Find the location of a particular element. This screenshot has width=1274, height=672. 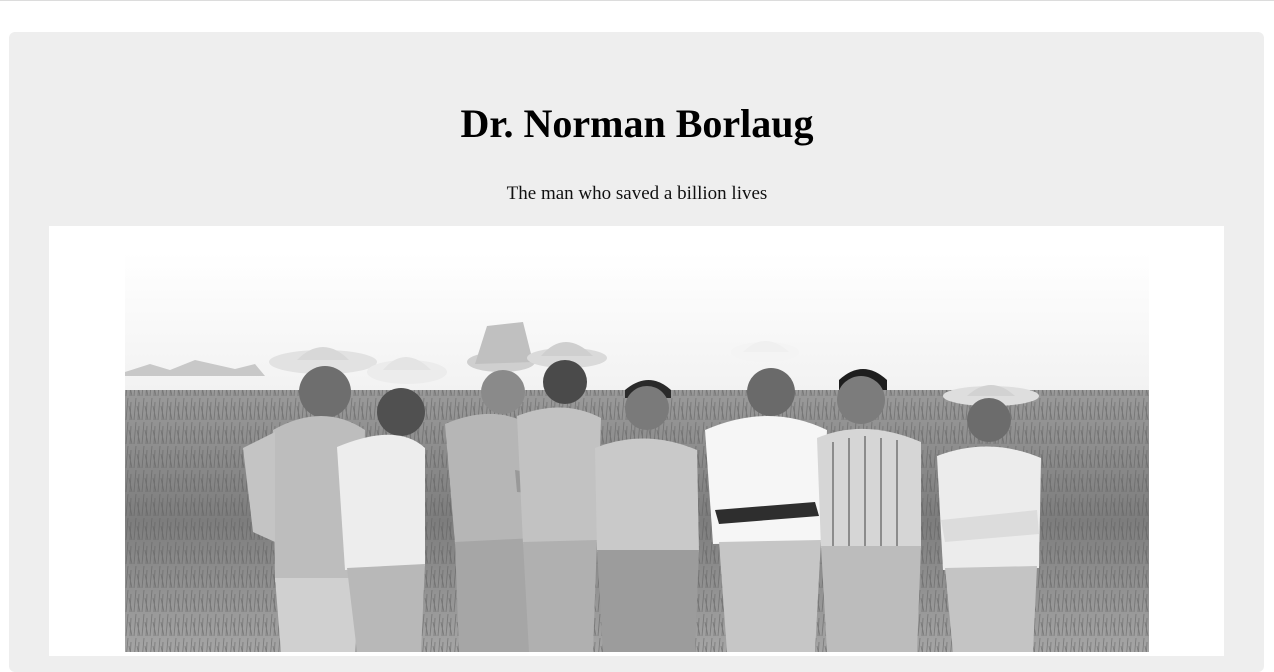

tagline: The man who saved a billion lives is located at coordinates (637, 193).